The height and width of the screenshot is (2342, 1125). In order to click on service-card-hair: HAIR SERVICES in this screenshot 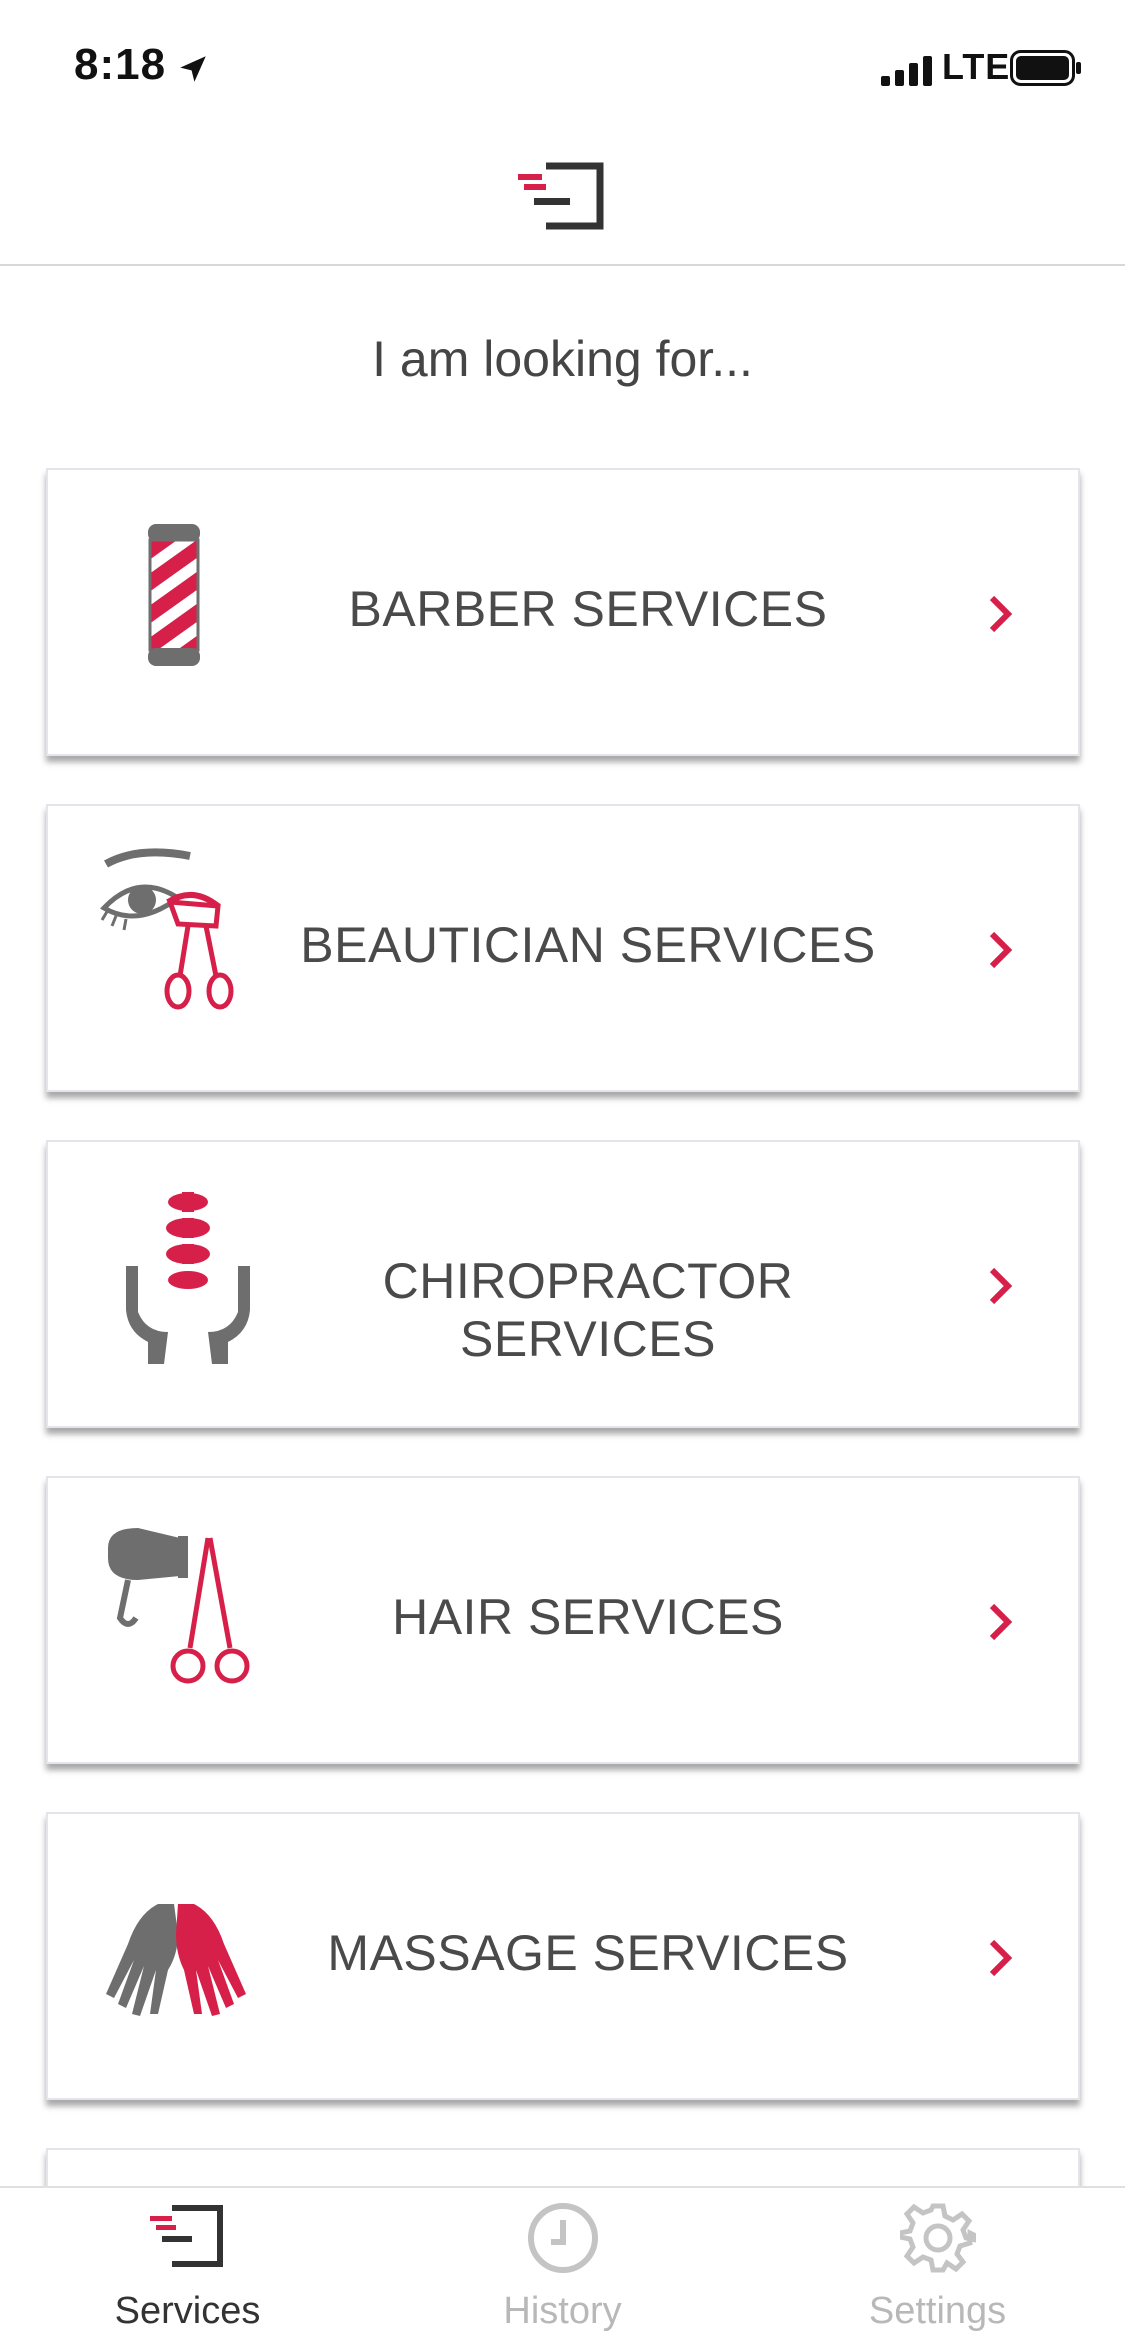, I will do `click(563, 1620)`.